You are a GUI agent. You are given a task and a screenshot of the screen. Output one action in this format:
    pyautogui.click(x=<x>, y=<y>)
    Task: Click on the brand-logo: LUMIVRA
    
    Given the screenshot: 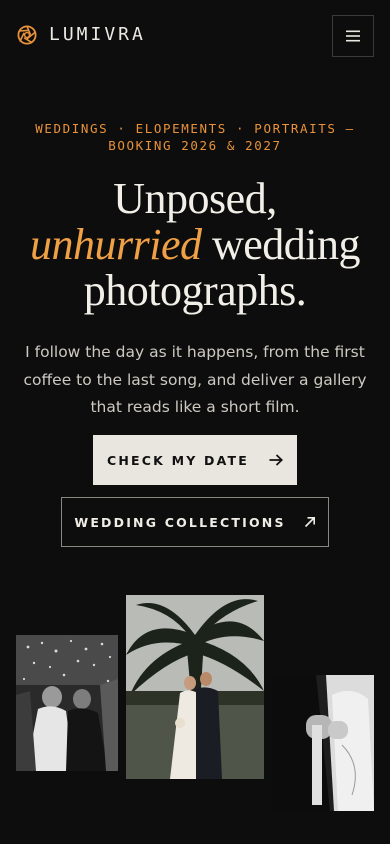 What is the action you would take?
    pyautogui.click(x=81, y=35)
    